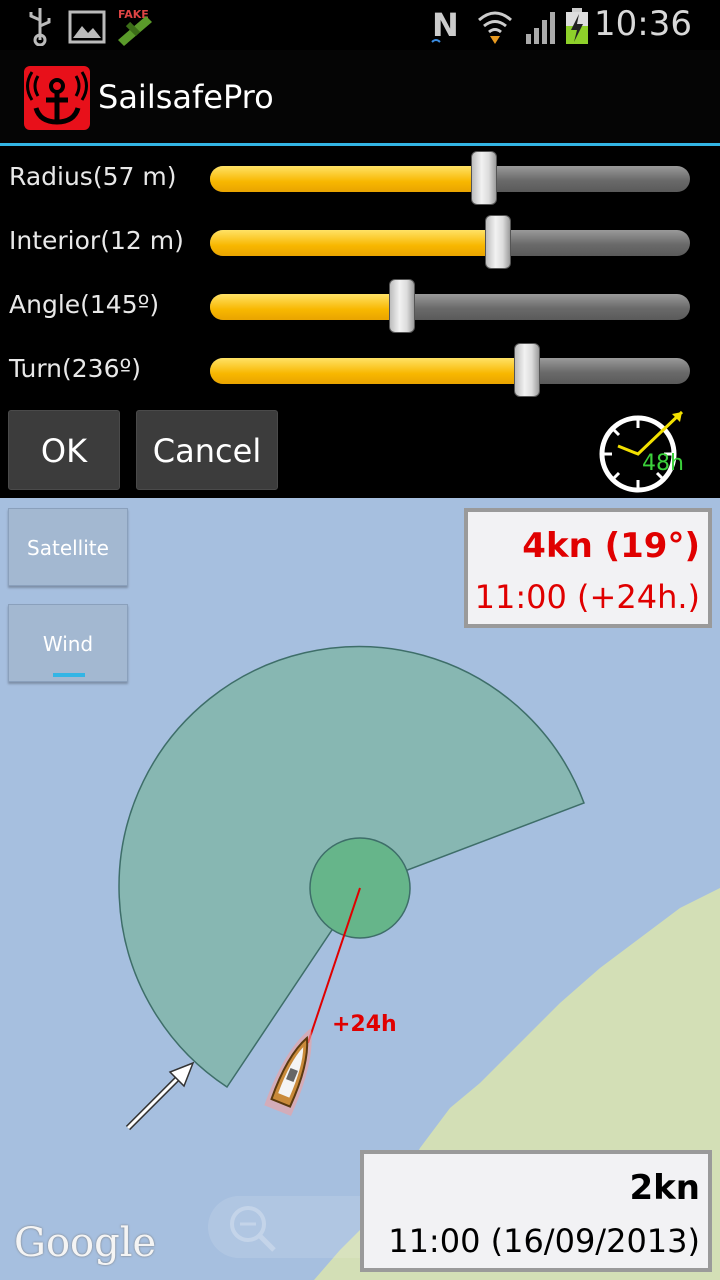 The height and width of the screenshot is (1280, 720). I want to click on current-info-box: 2kn 11:00 (16/09/2013), so click(536, 1211).